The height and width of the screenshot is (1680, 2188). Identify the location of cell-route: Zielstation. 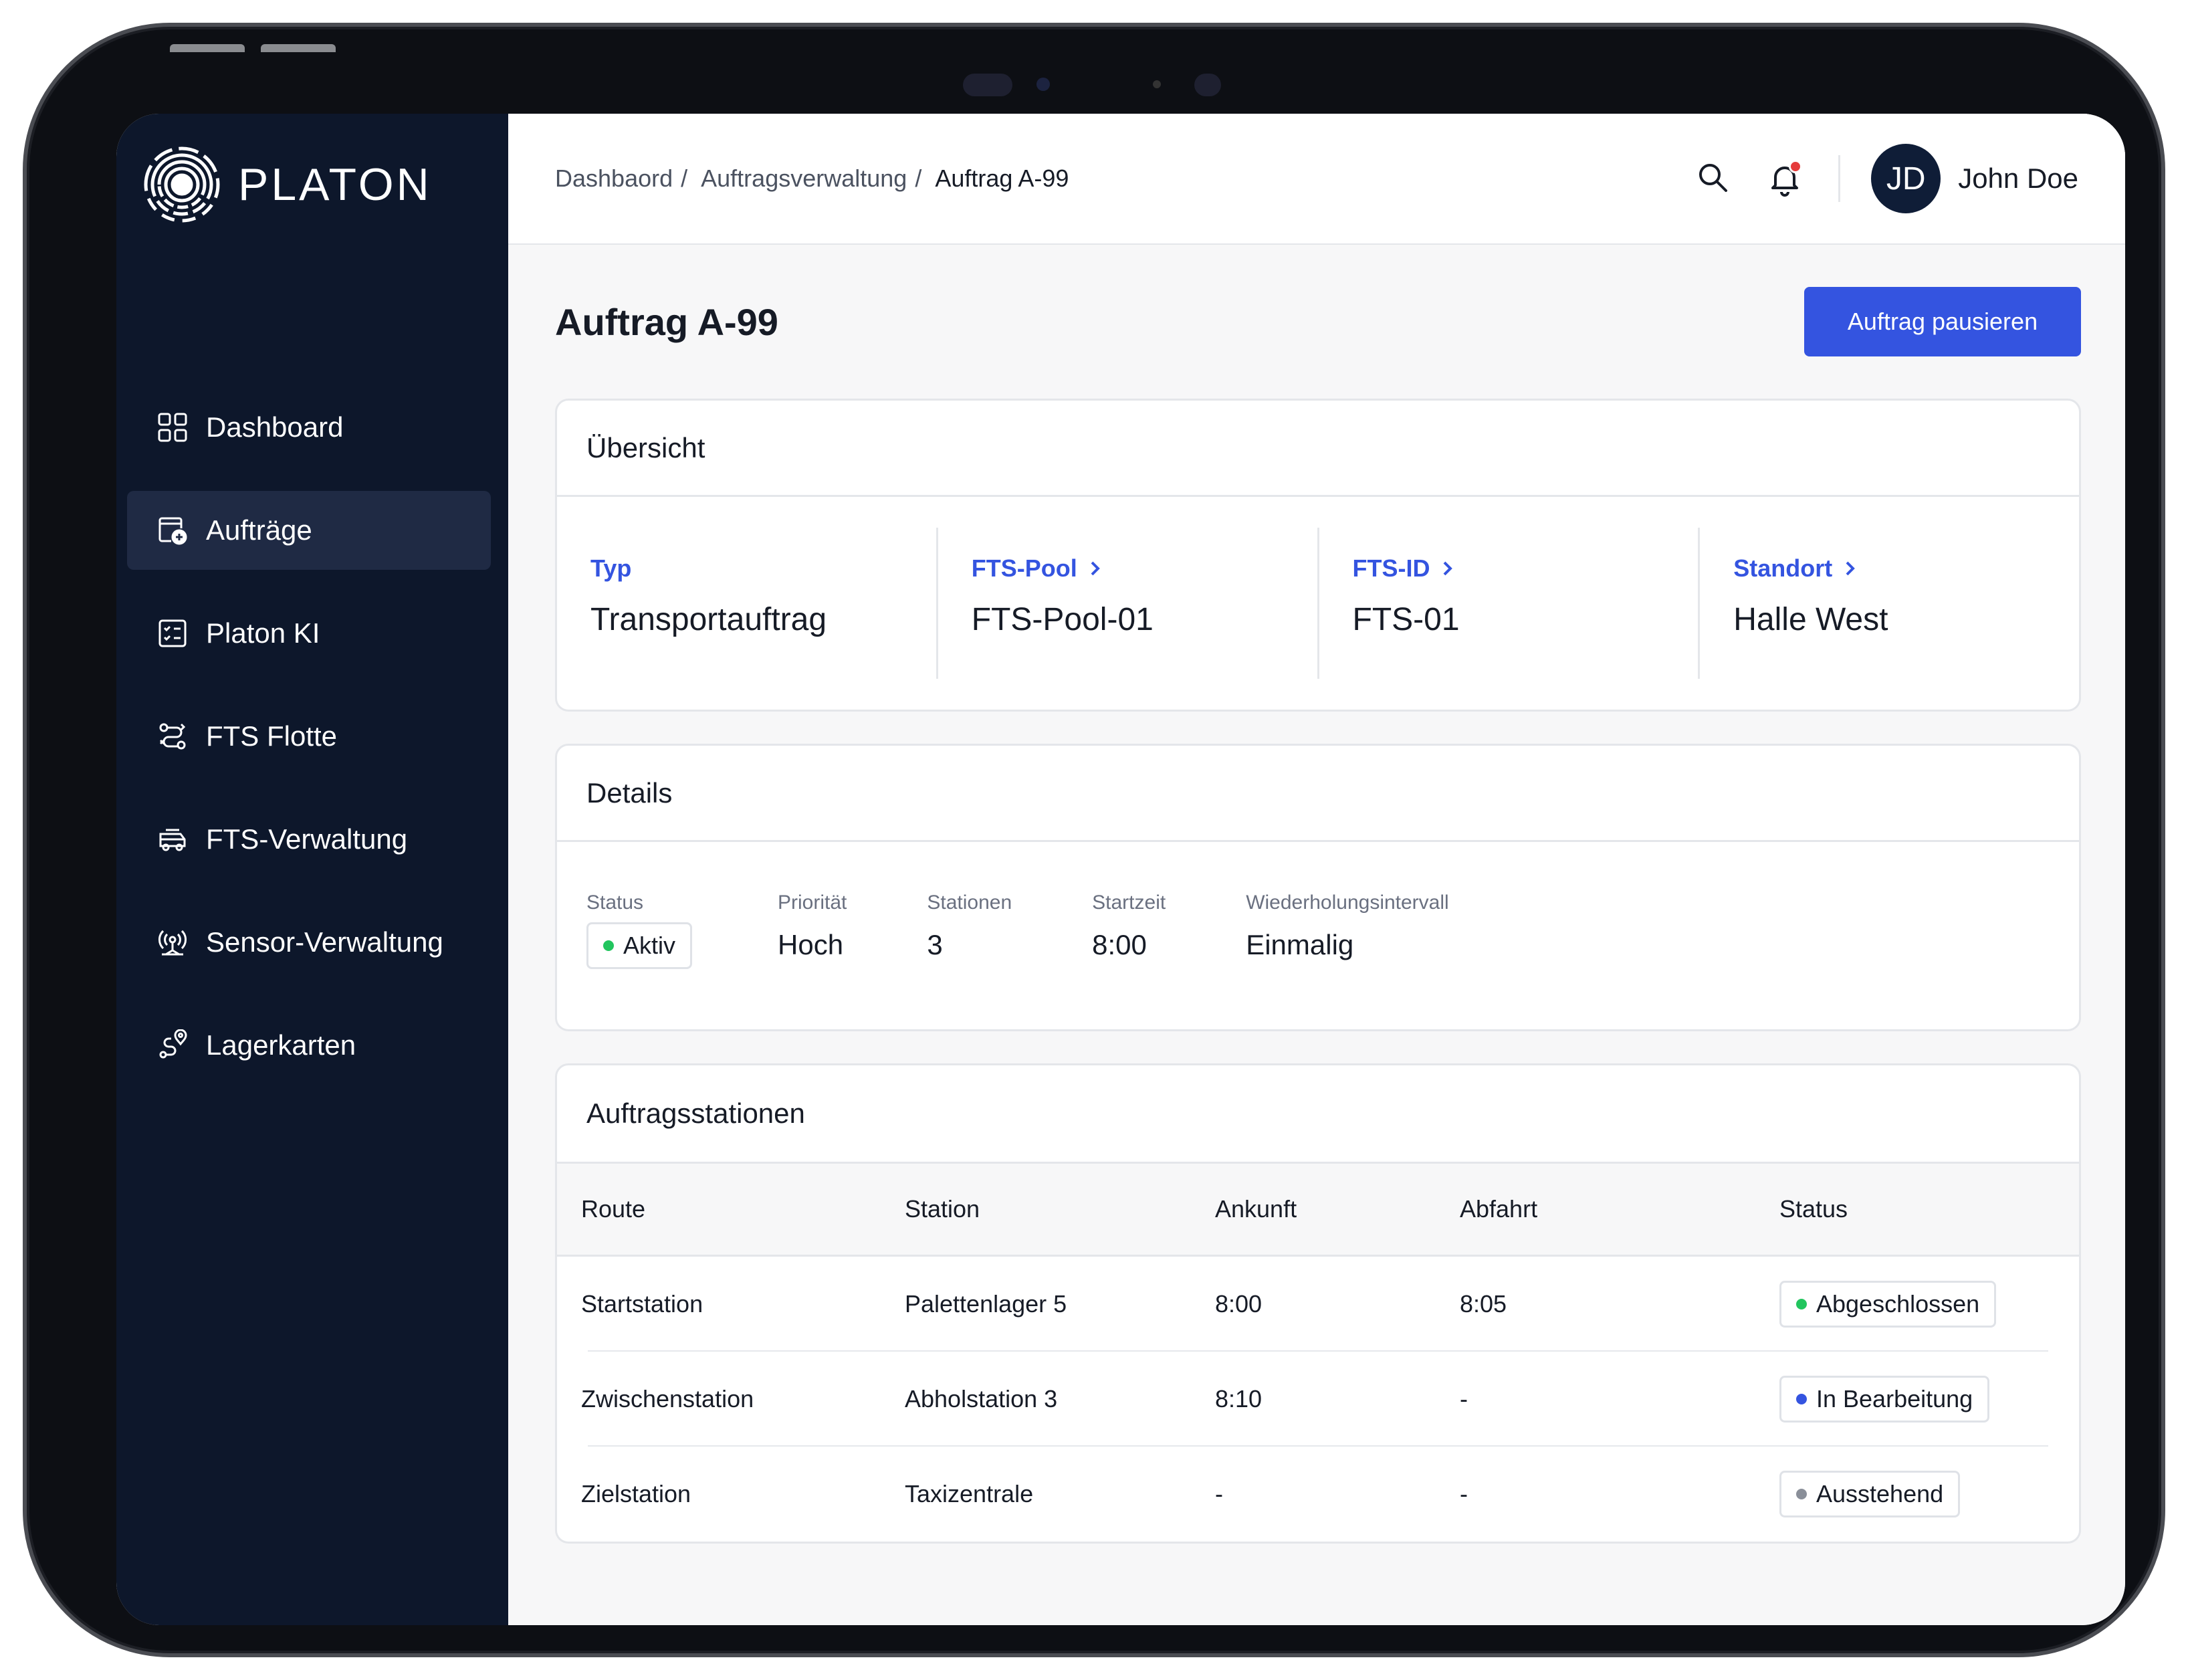
(636, 1493).